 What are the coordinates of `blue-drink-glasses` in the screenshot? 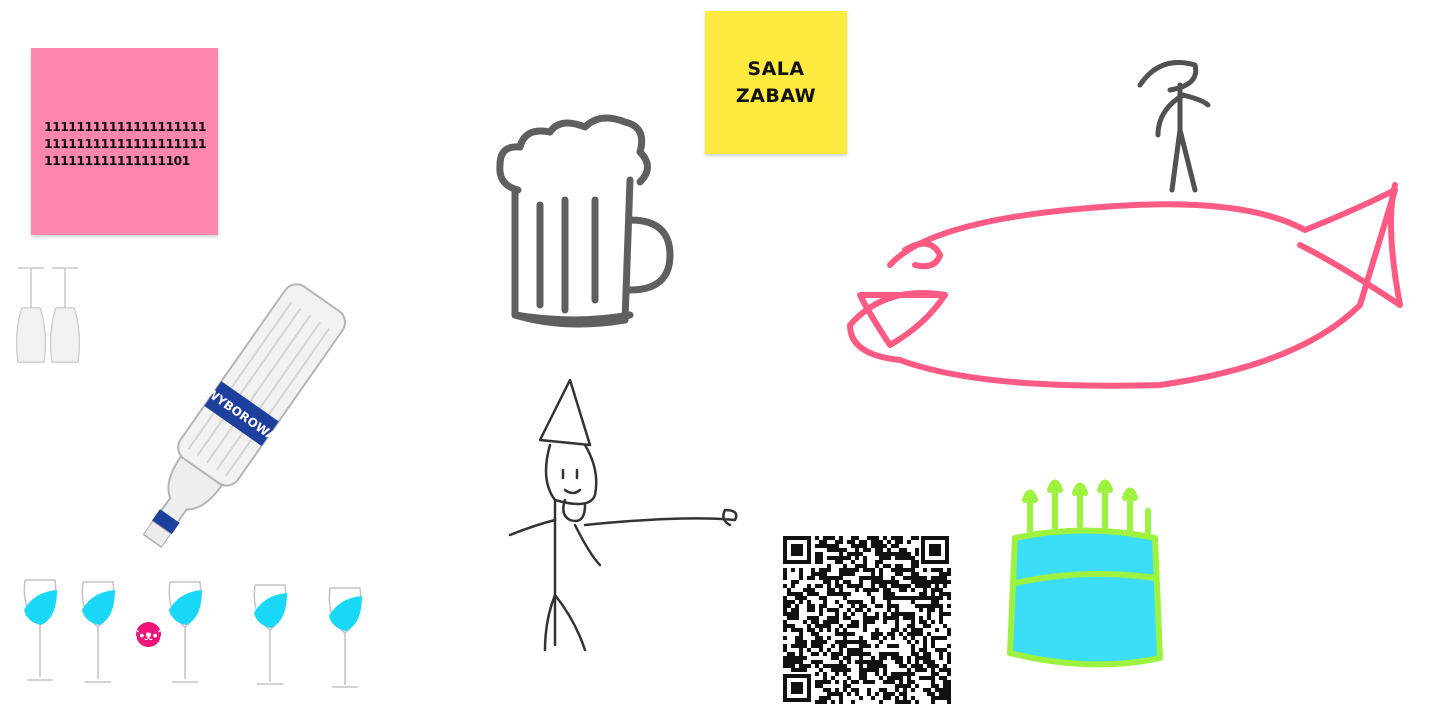 It's located at (195, 632).